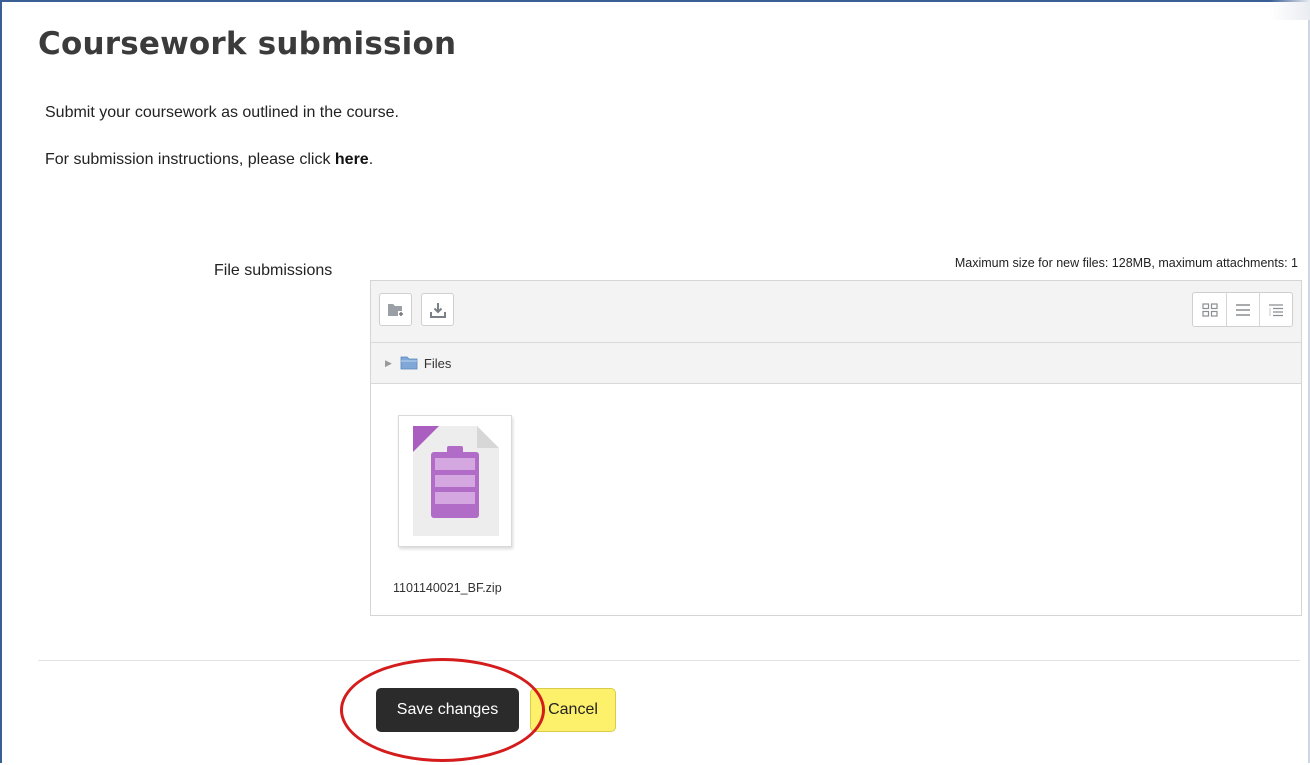 The height and width of the screenshot is (765, 1310). What do you see at coordinates (447, 588) in the screenshot?
I see `file-name: 1101140021_BF.zip` at bounding box center [447, 588].